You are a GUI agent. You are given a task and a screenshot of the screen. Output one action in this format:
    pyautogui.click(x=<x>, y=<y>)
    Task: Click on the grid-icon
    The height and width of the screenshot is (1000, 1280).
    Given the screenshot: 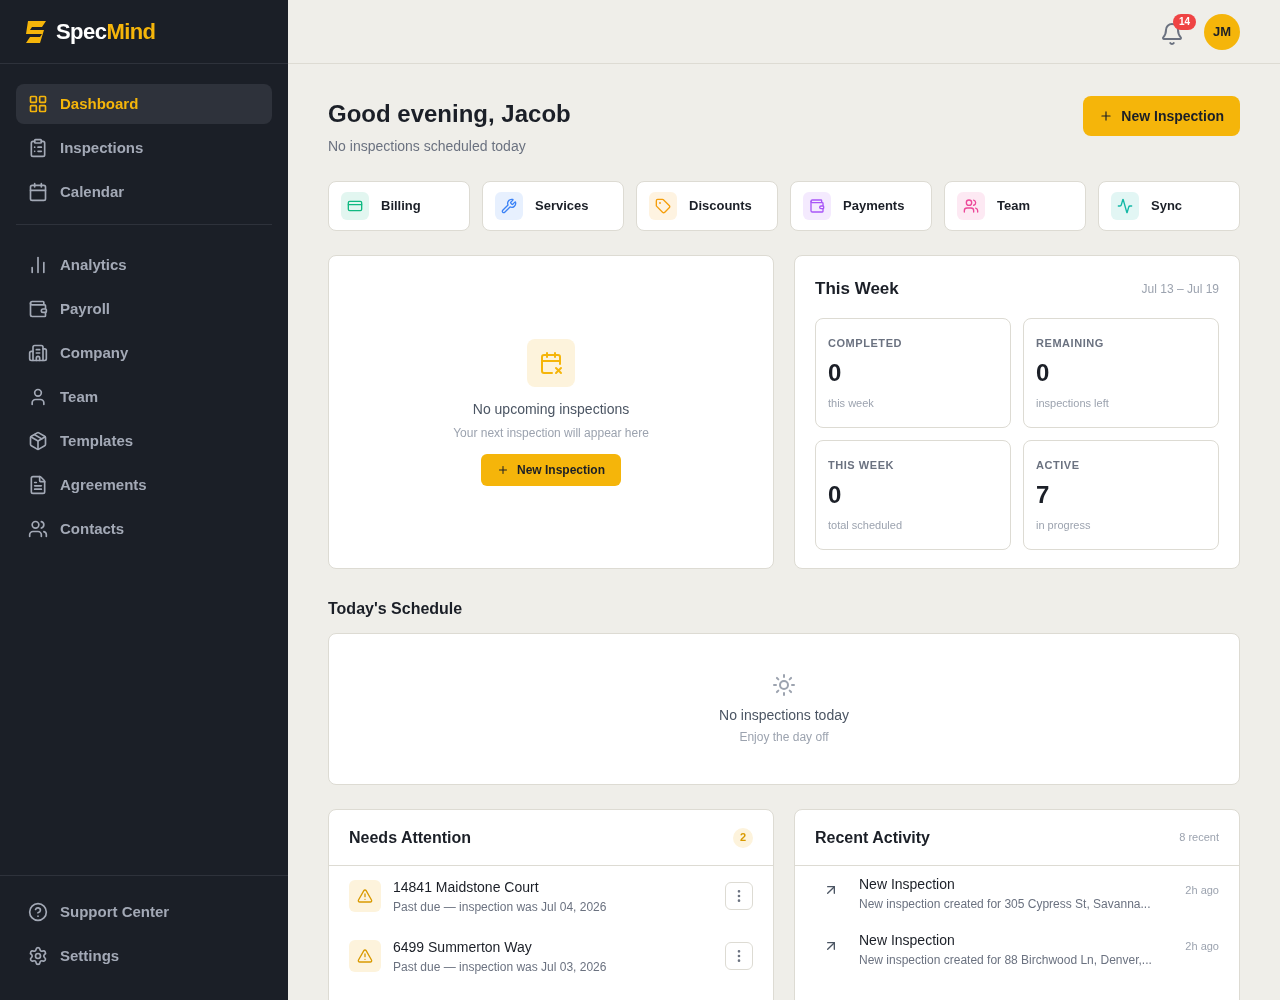 What is the action you would take?
    pyautogui.click(x=38, y=104)
    